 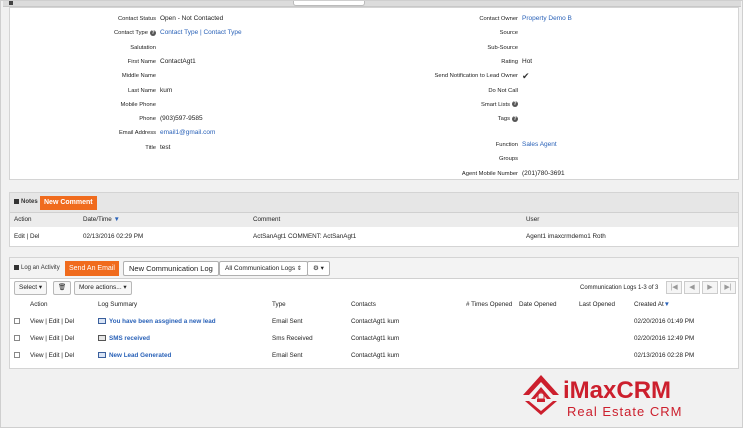 What do you see at coordinates (508, 159) in the screenshot?
I see `field-label-groups: Groups` at bounding box center [508, 159].